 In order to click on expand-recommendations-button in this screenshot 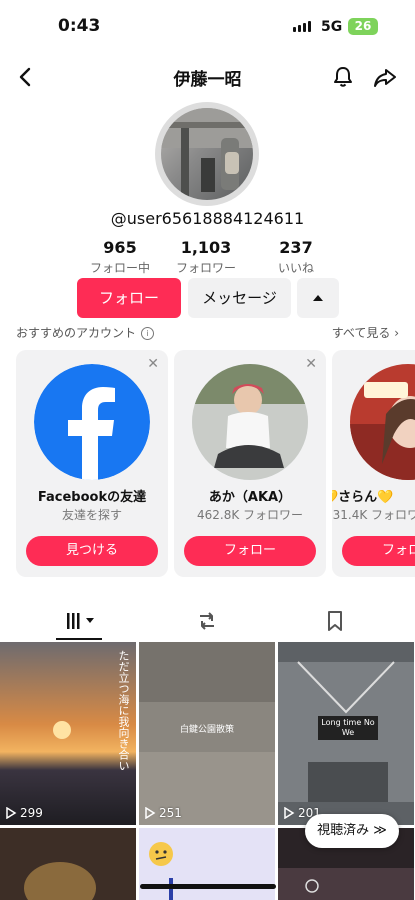, I will do `click(318, 298)`.